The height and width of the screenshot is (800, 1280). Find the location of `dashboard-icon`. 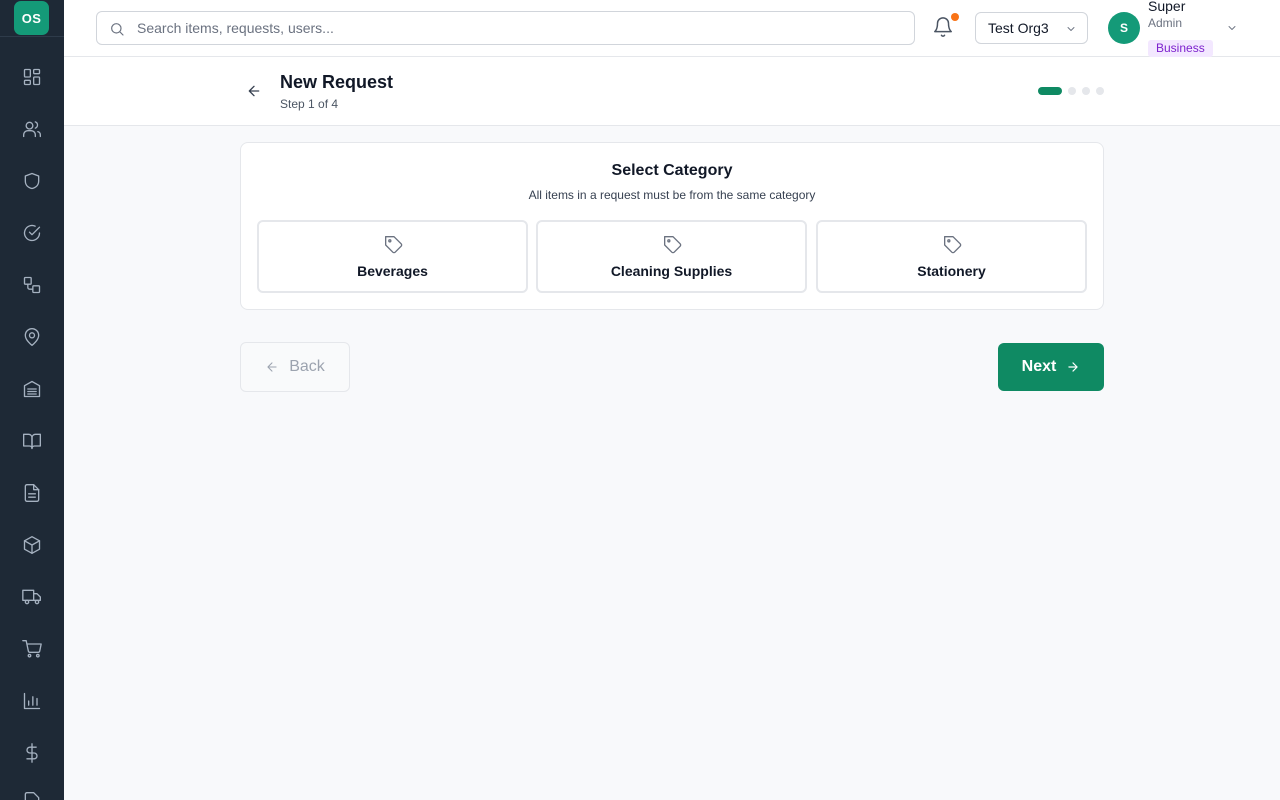

dashboard-icon is located at coordinates (32, 77).